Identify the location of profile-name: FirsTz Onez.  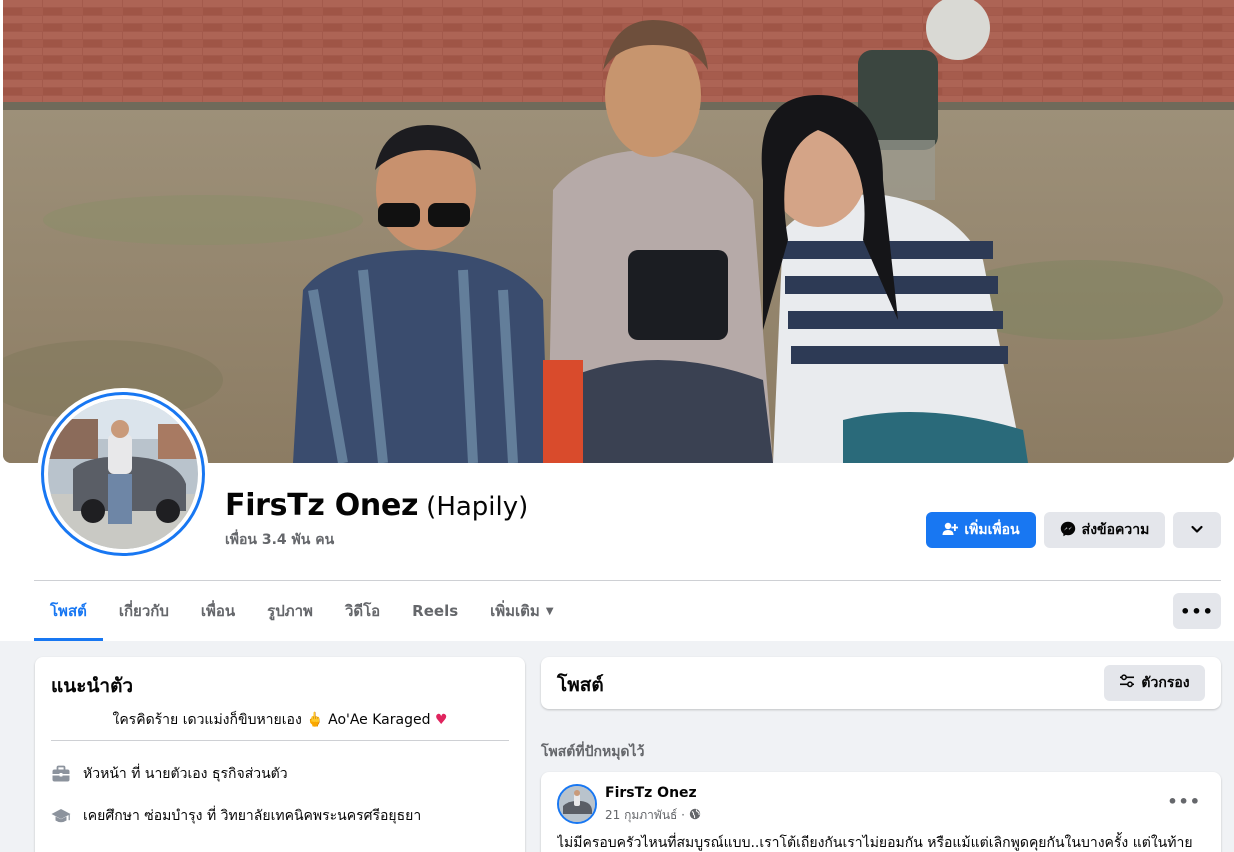
(322, 505).